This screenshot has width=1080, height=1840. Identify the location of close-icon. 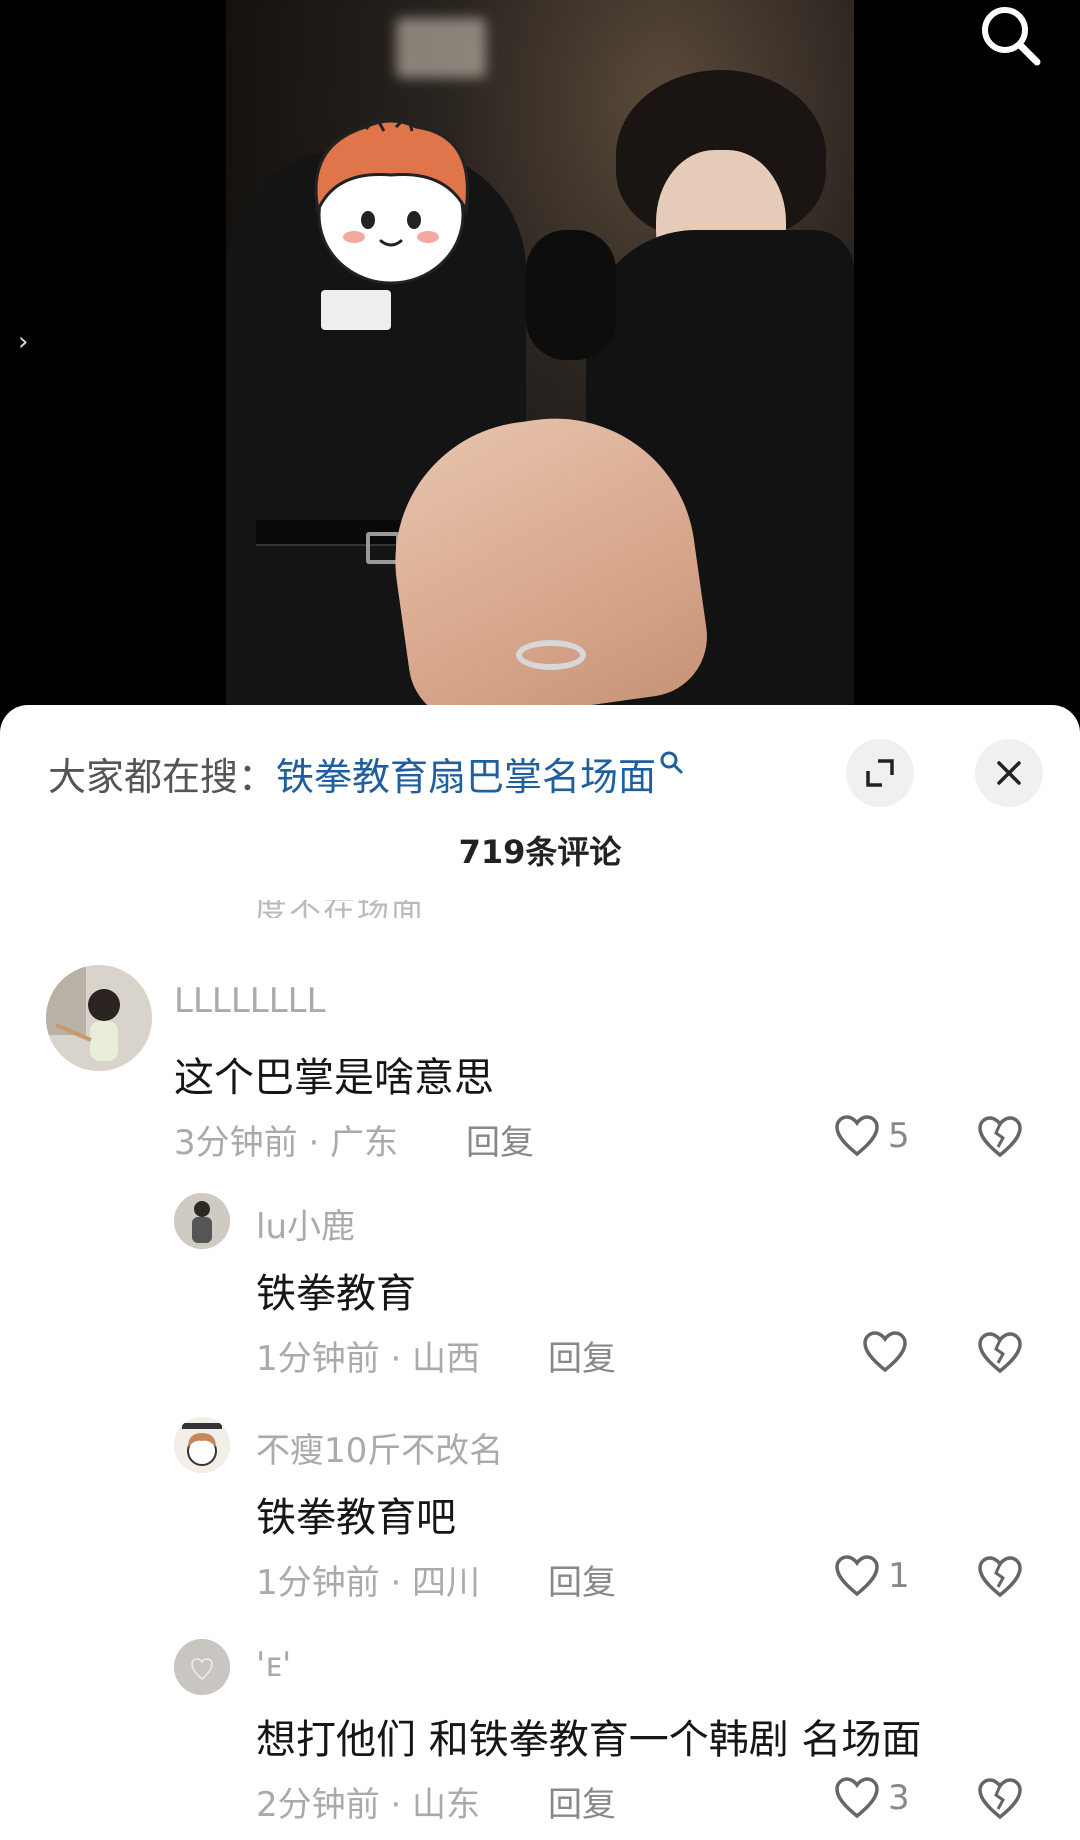
(1009, 773).